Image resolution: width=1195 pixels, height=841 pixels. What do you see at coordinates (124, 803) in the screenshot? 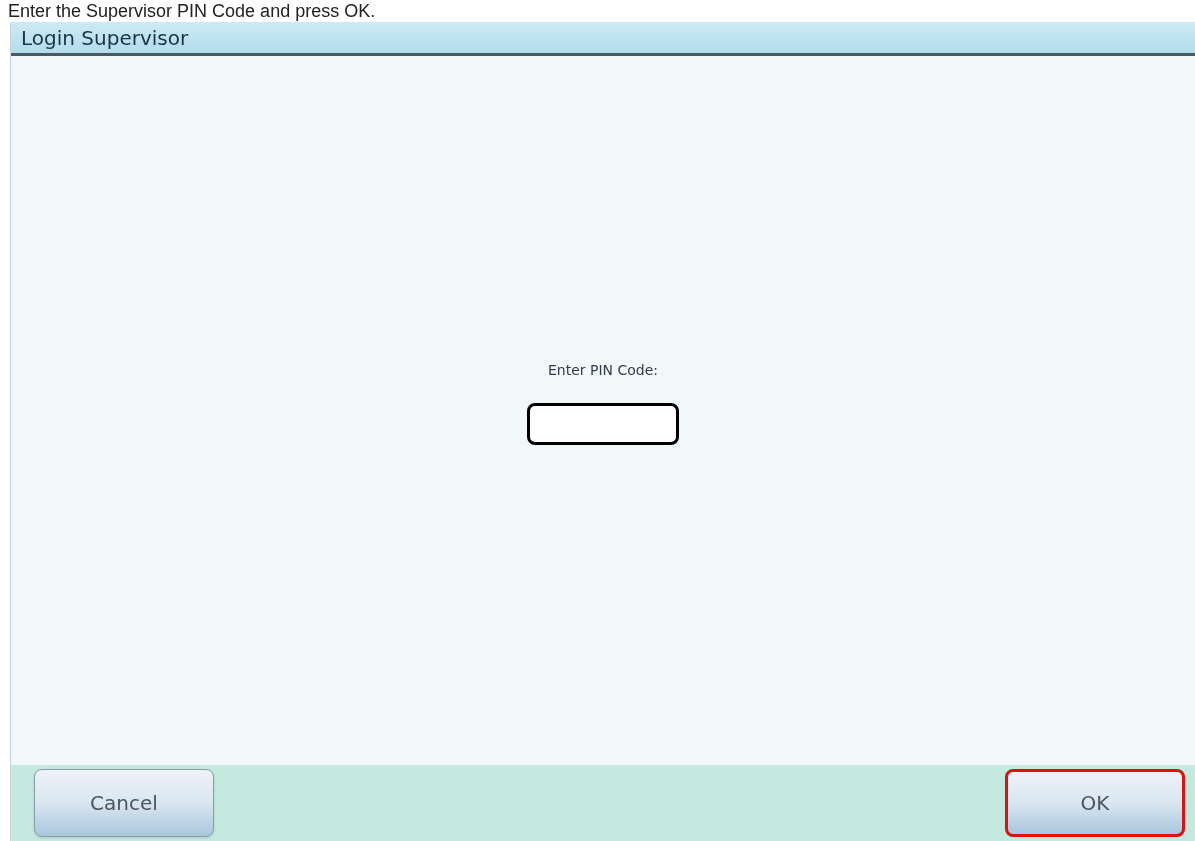
I see `cancel-button: Cancel` at bounding box center [124, 803].